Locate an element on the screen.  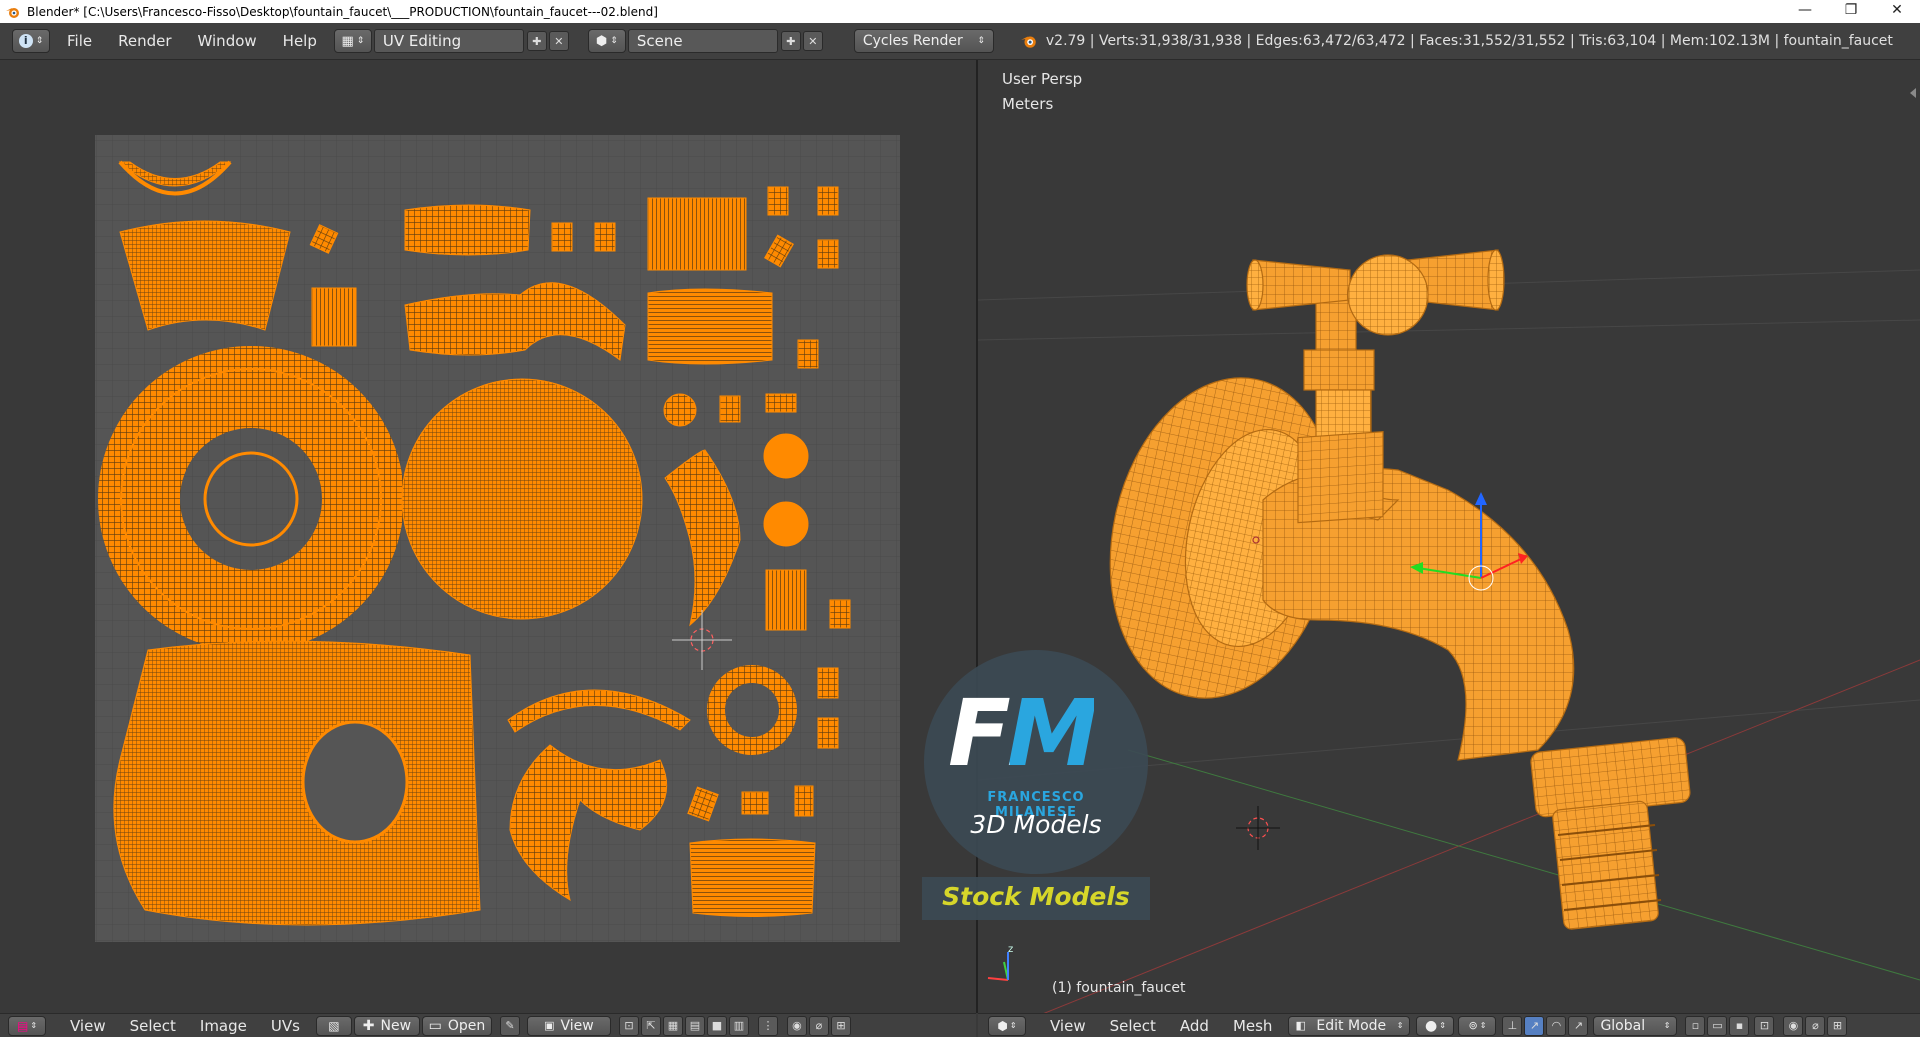
uv-menu-uvs: UVs is located at coordinates (285, 1026).